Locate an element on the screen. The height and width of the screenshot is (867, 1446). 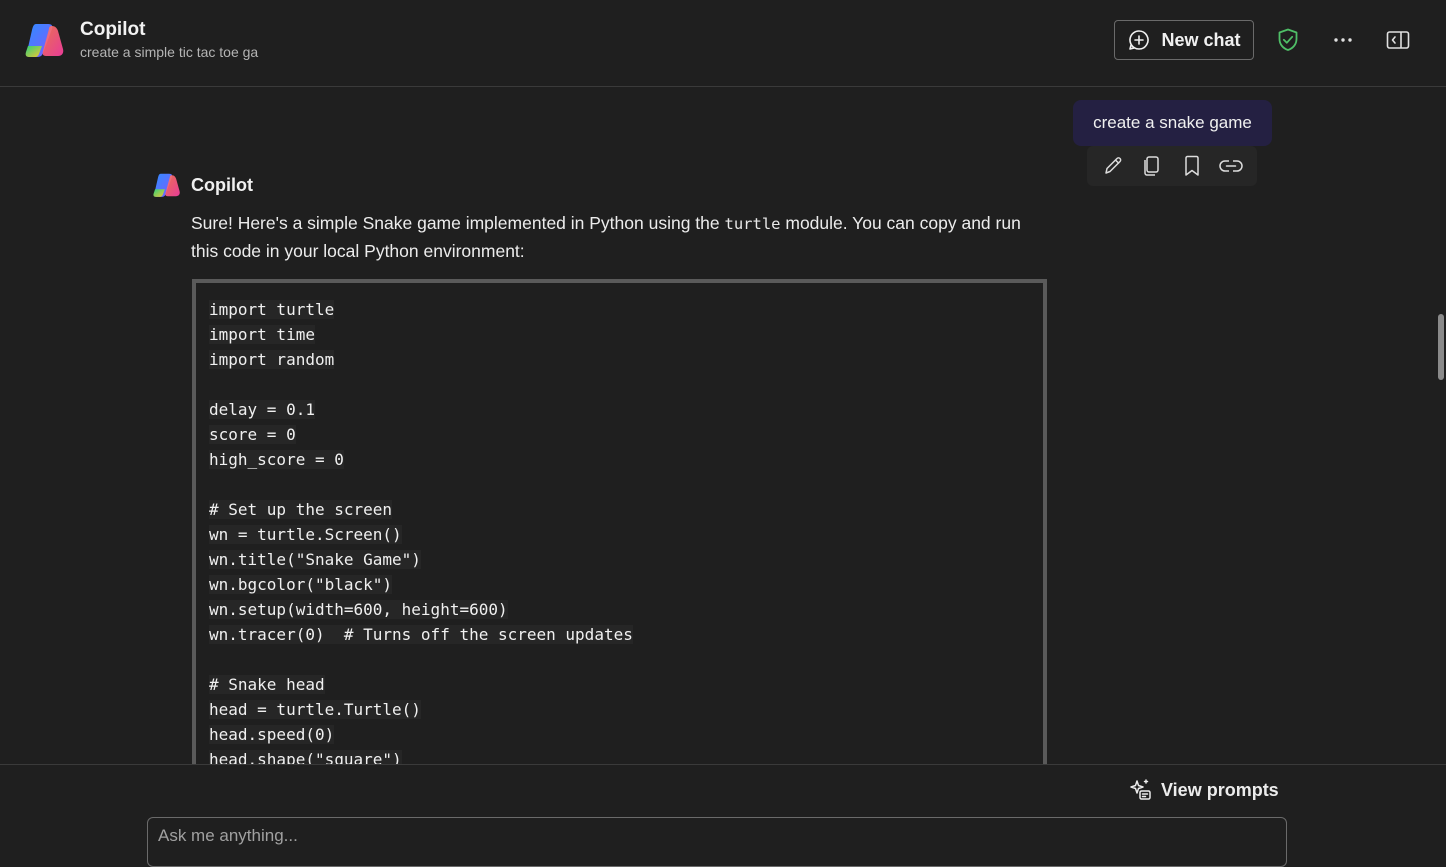
scrollbar-thumb is located at coordinates (1441, 347).